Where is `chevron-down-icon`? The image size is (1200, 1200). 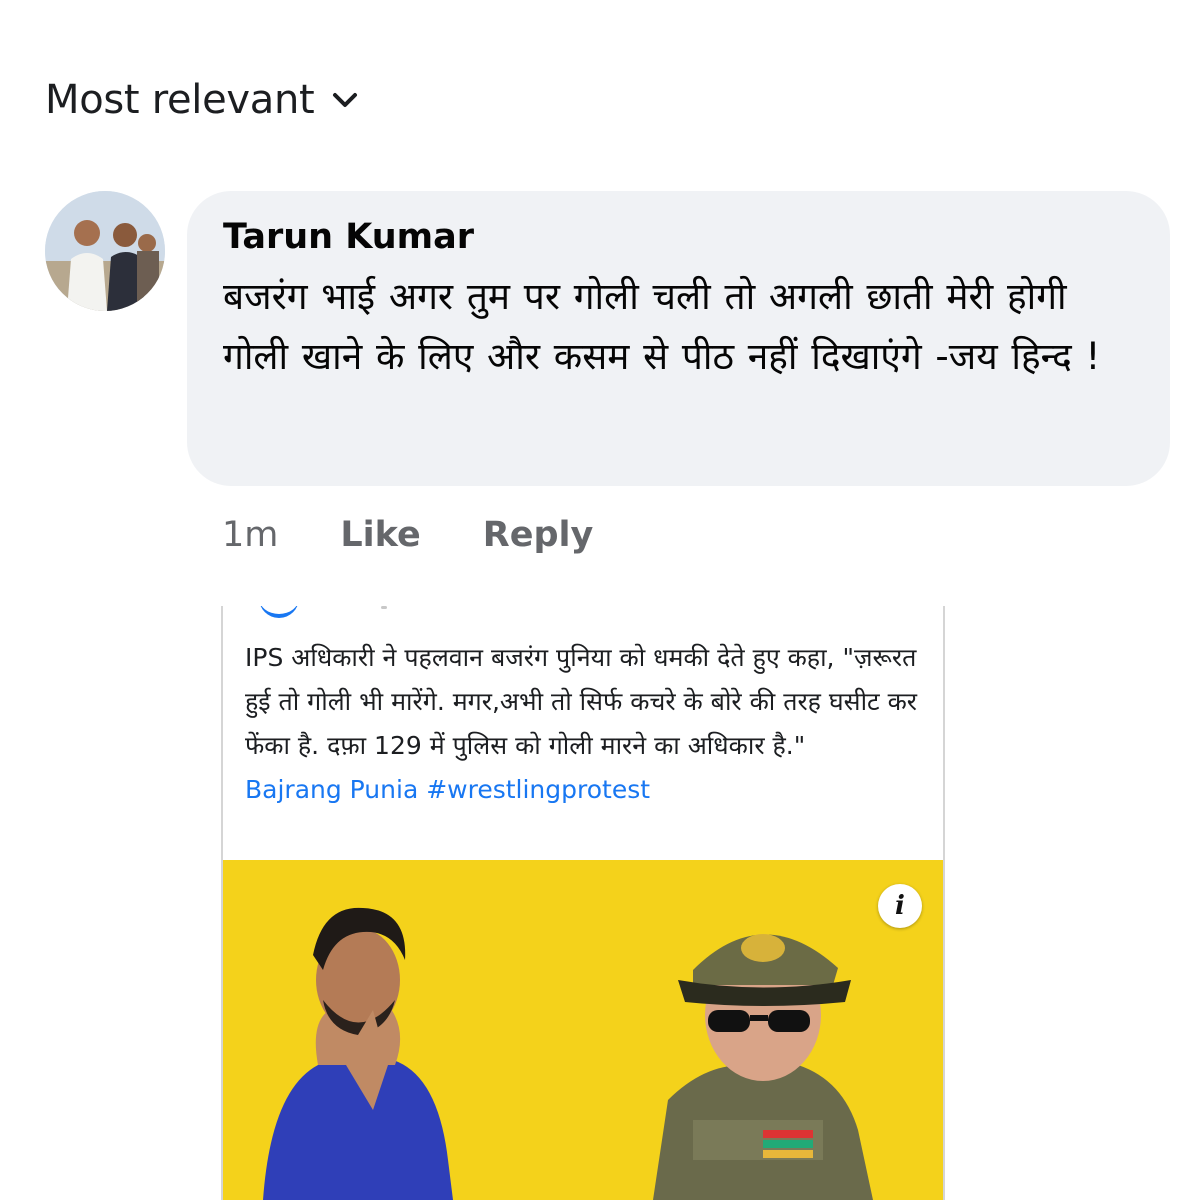 chevron-down-icon is located at coordinates (345, 100).